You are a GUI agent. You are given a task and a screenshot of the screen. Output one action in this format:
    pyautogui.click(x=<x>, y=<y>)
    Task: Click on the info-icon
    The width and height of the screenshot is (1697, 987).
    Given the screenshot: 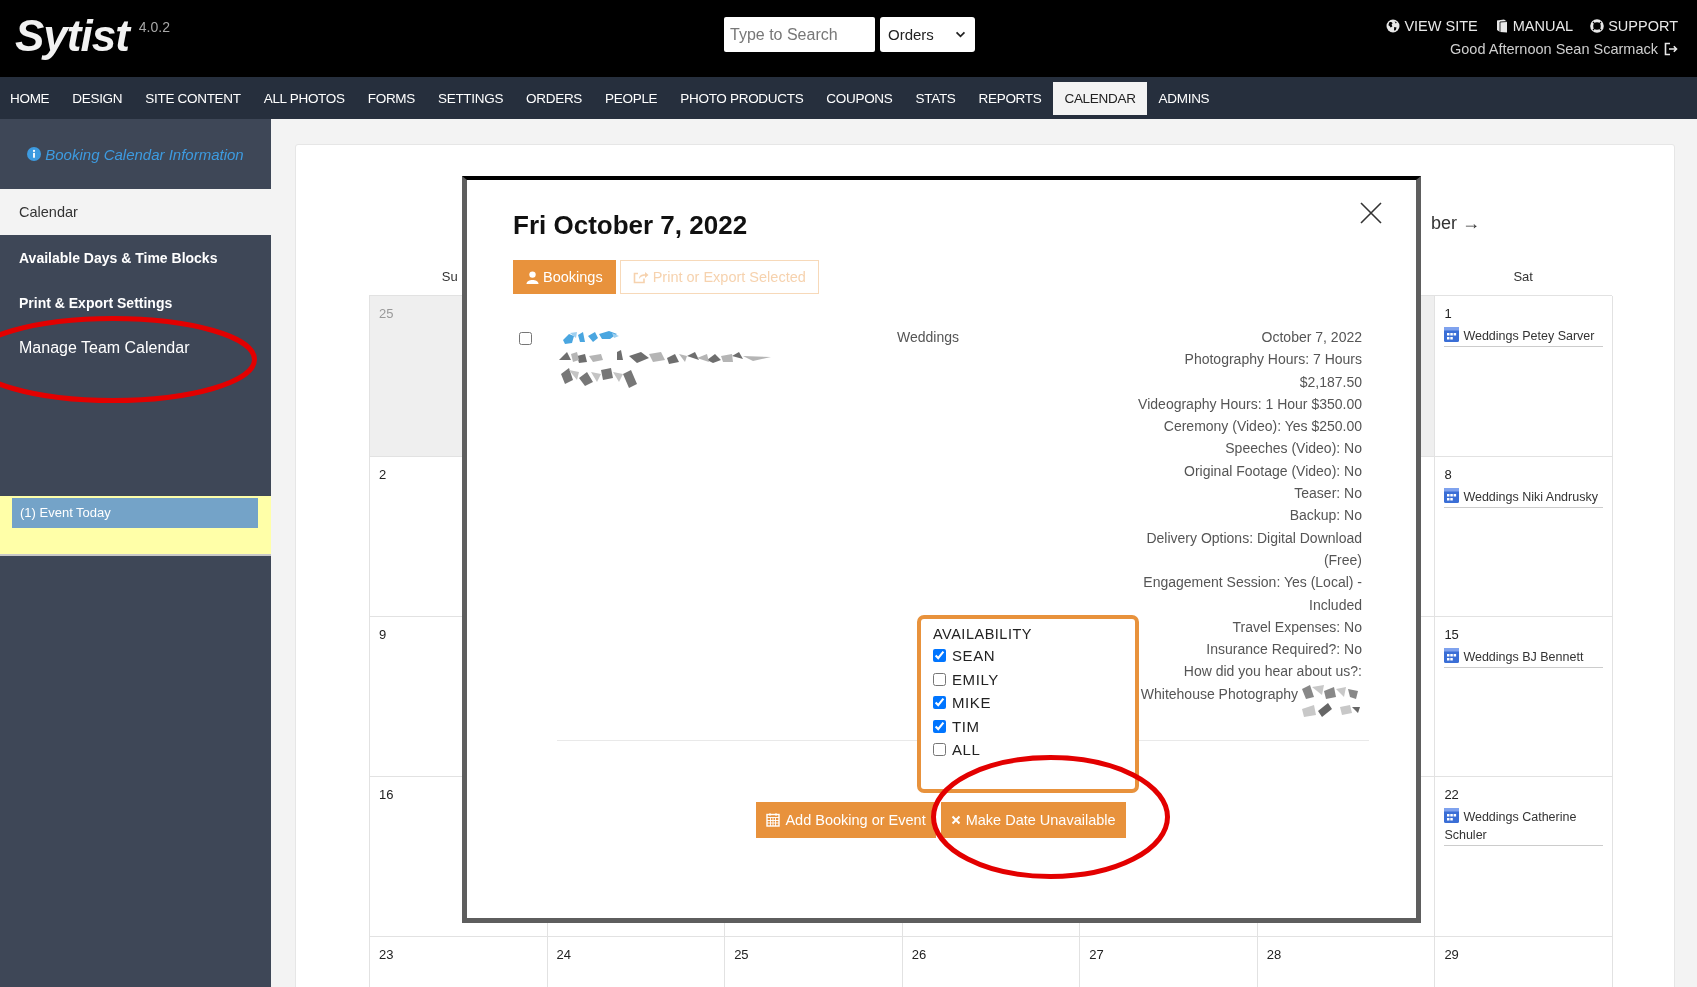 What is the action you would take?
    pyautogui.click(x=34, y=154)
    